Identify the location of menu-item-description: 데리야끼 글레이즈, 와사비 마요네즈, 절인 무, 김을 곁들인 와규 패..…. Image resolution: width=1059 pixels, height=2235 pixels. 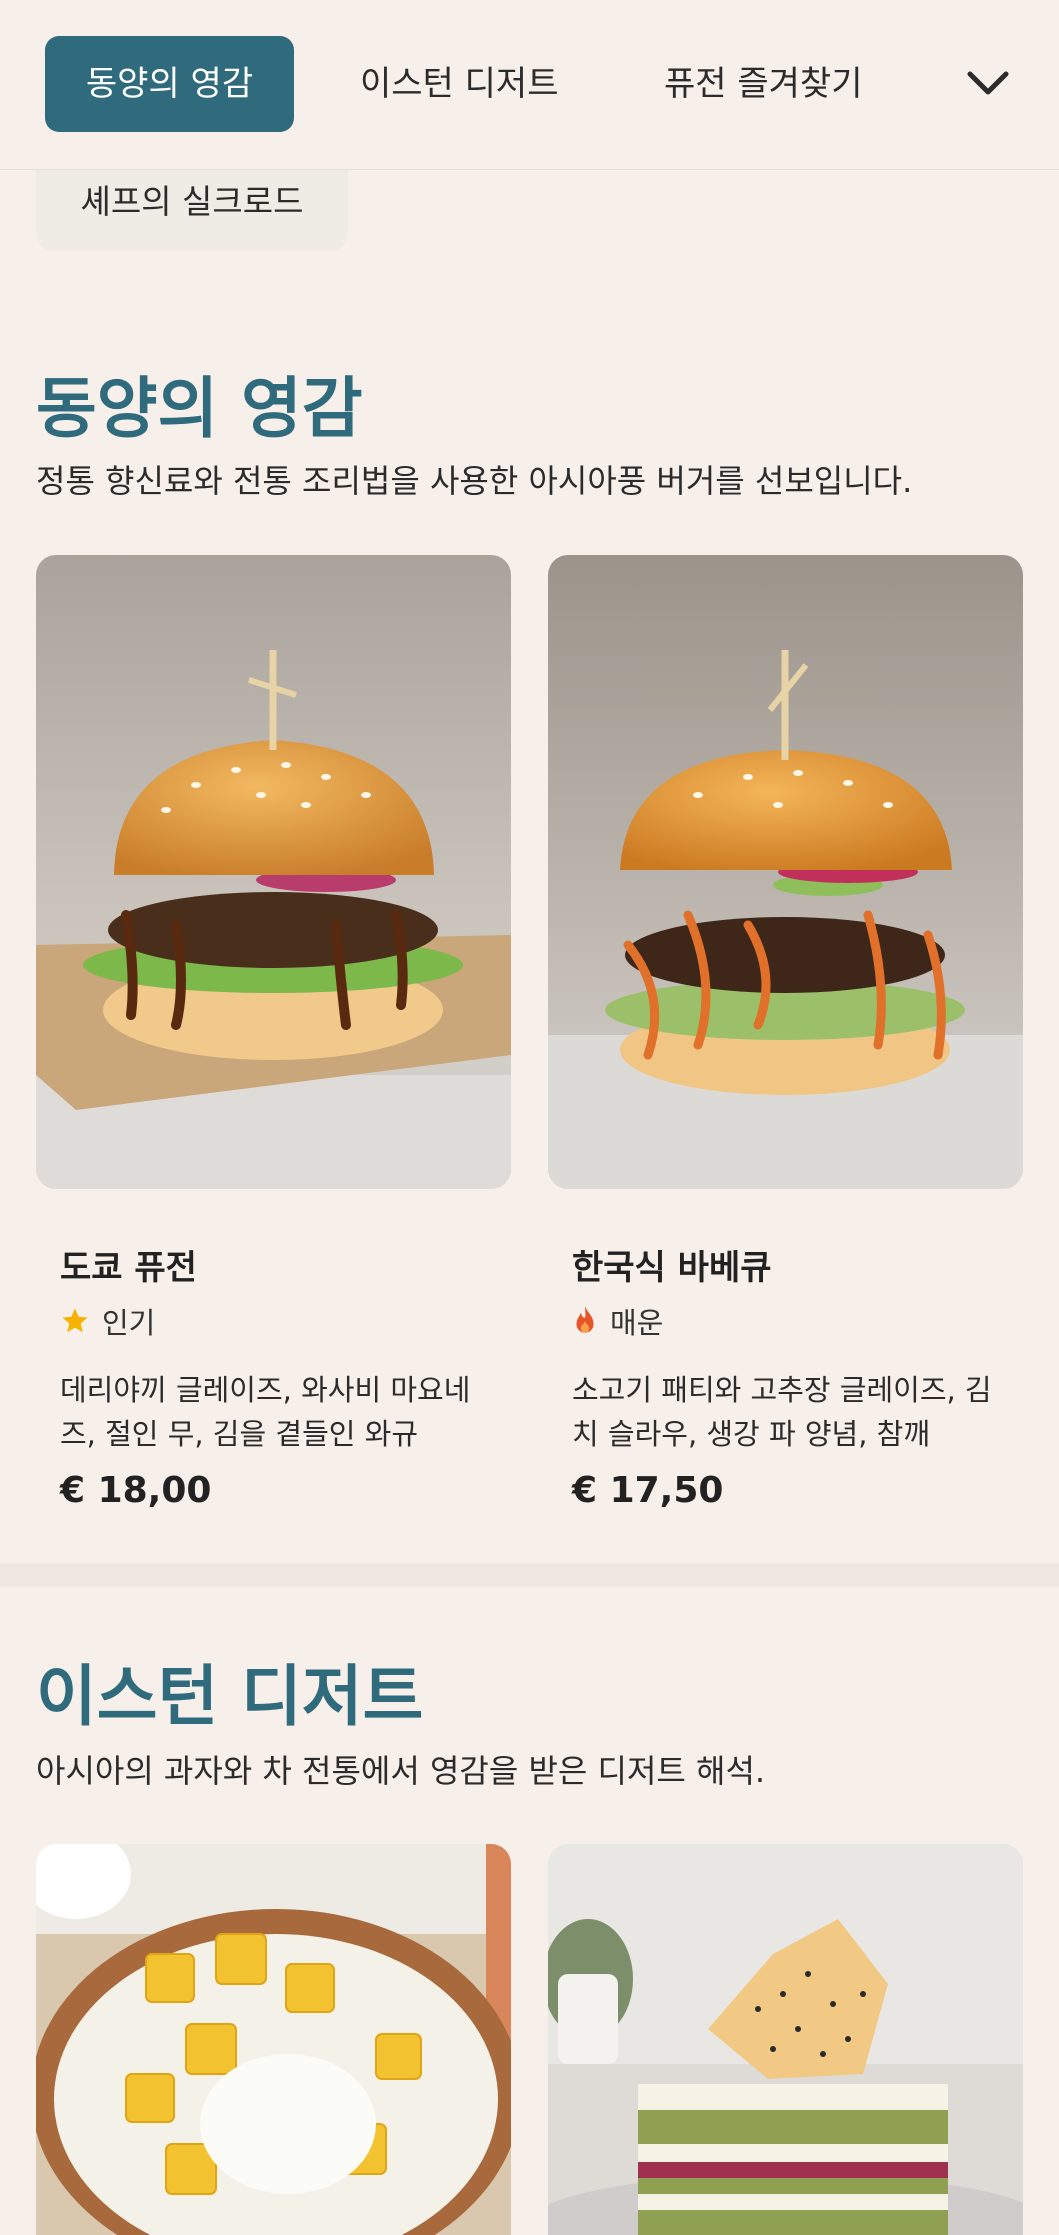
(265, 1412).